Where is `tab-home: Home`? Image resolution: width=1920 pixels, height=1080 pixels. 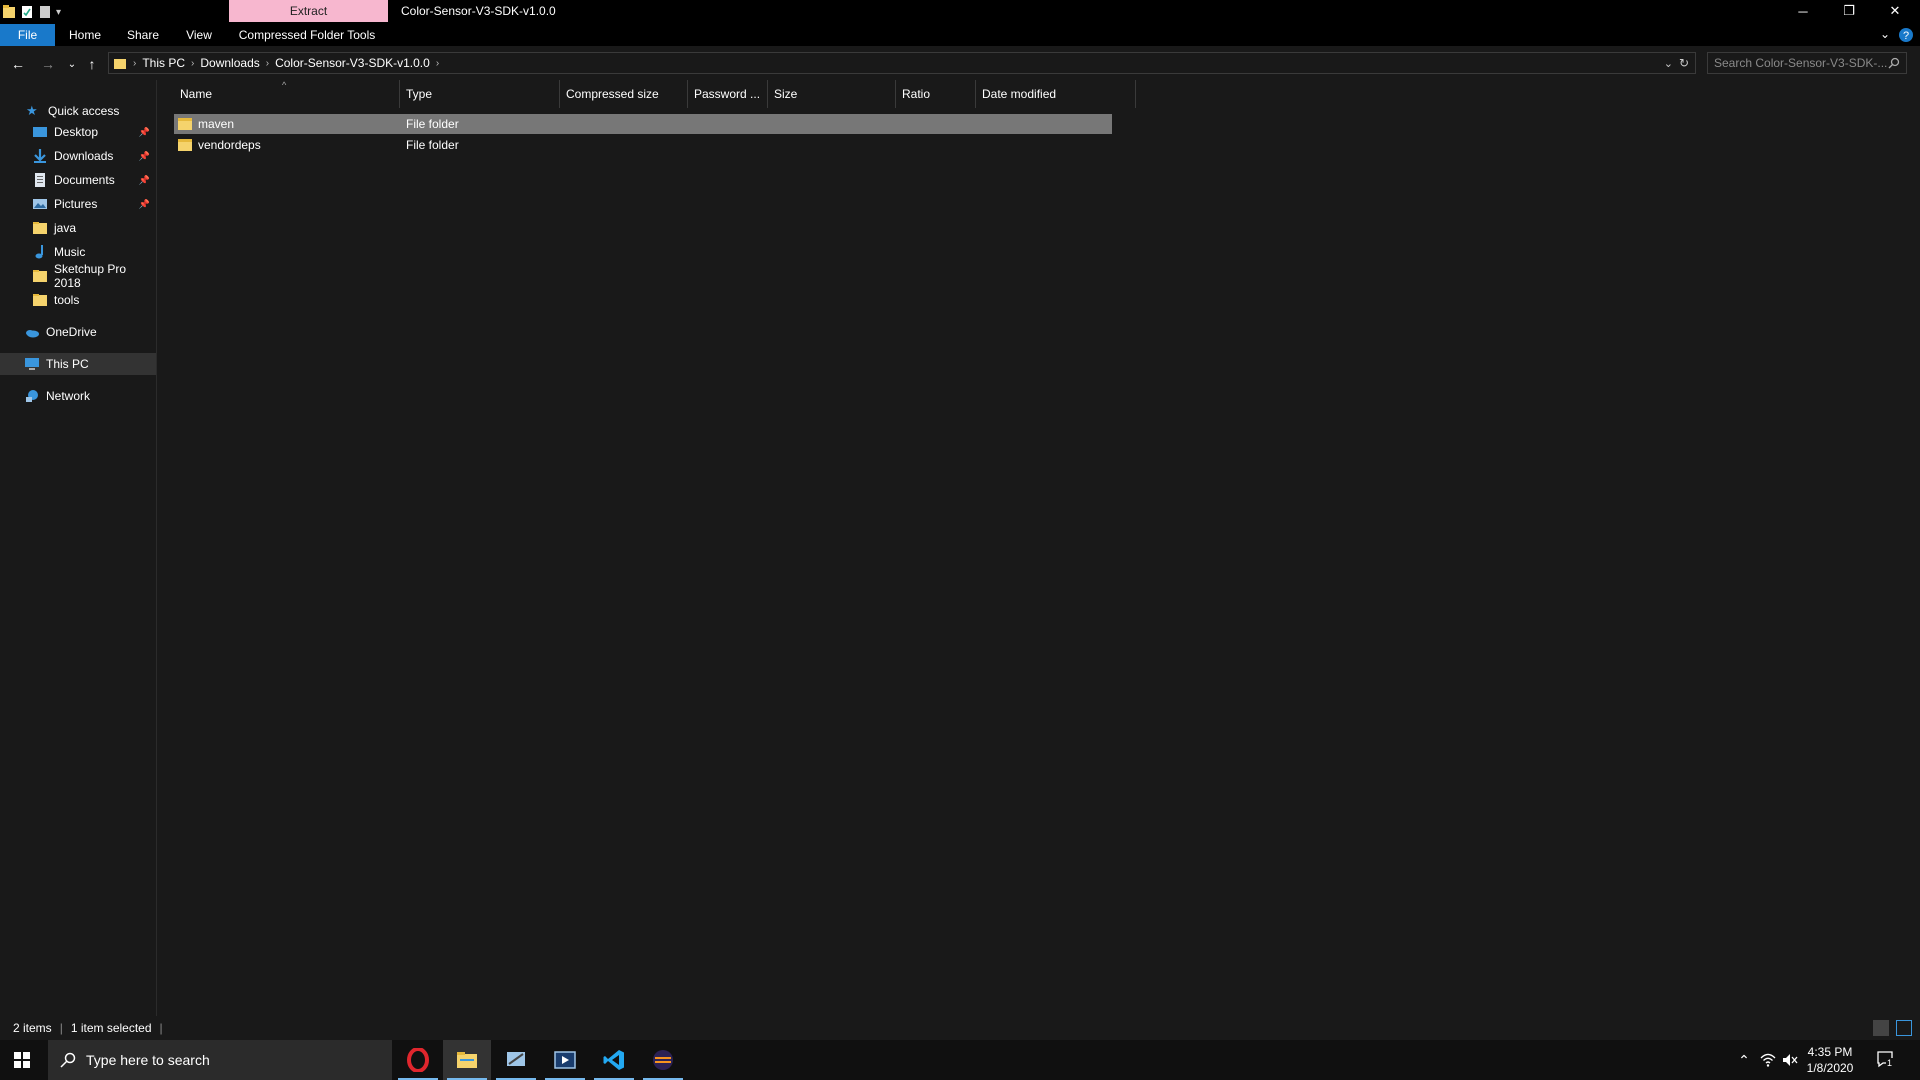
tab-home: Home is located at coordinates (85, 35).